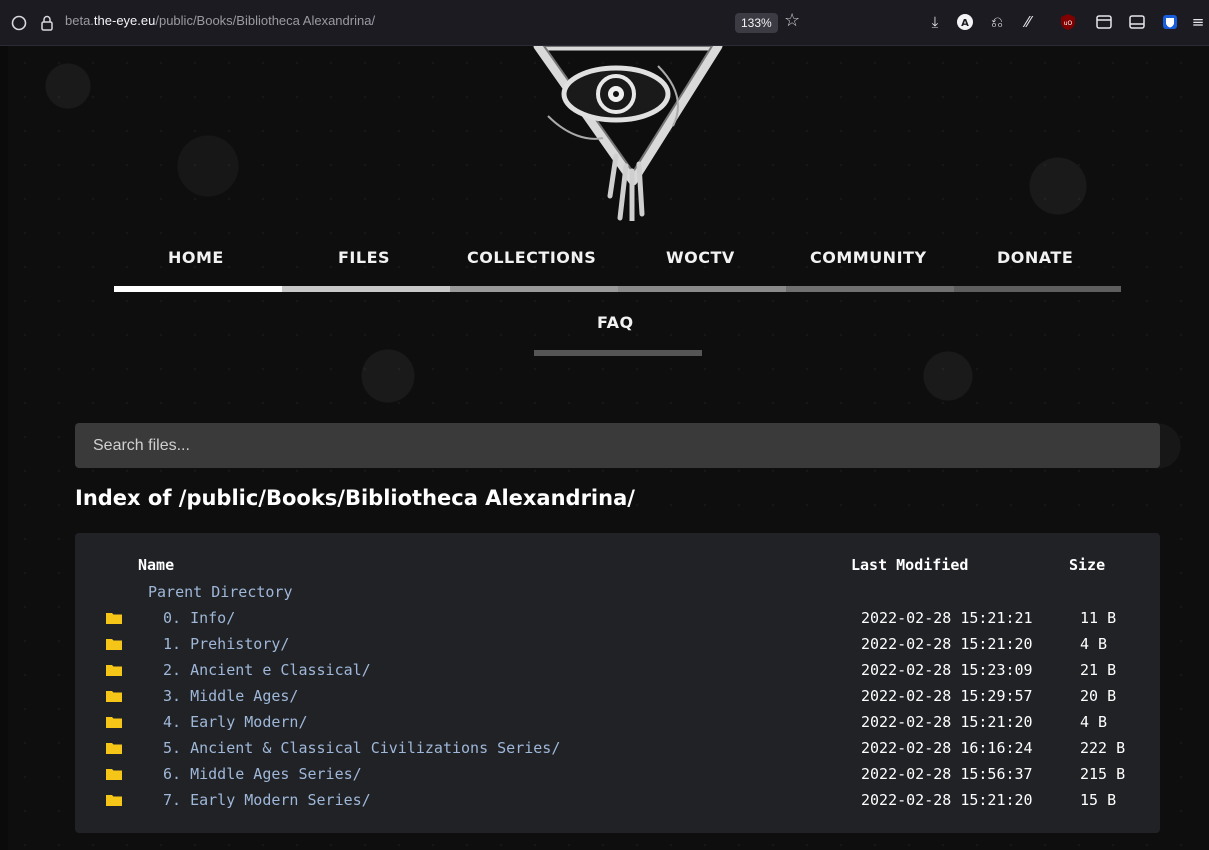 The width and height of the screenshot is (1209, 850). Describe the element at coordinates (947, 748) in the screenshot. I see `row-modified: 2022-02-28 16:16:24` at that location.